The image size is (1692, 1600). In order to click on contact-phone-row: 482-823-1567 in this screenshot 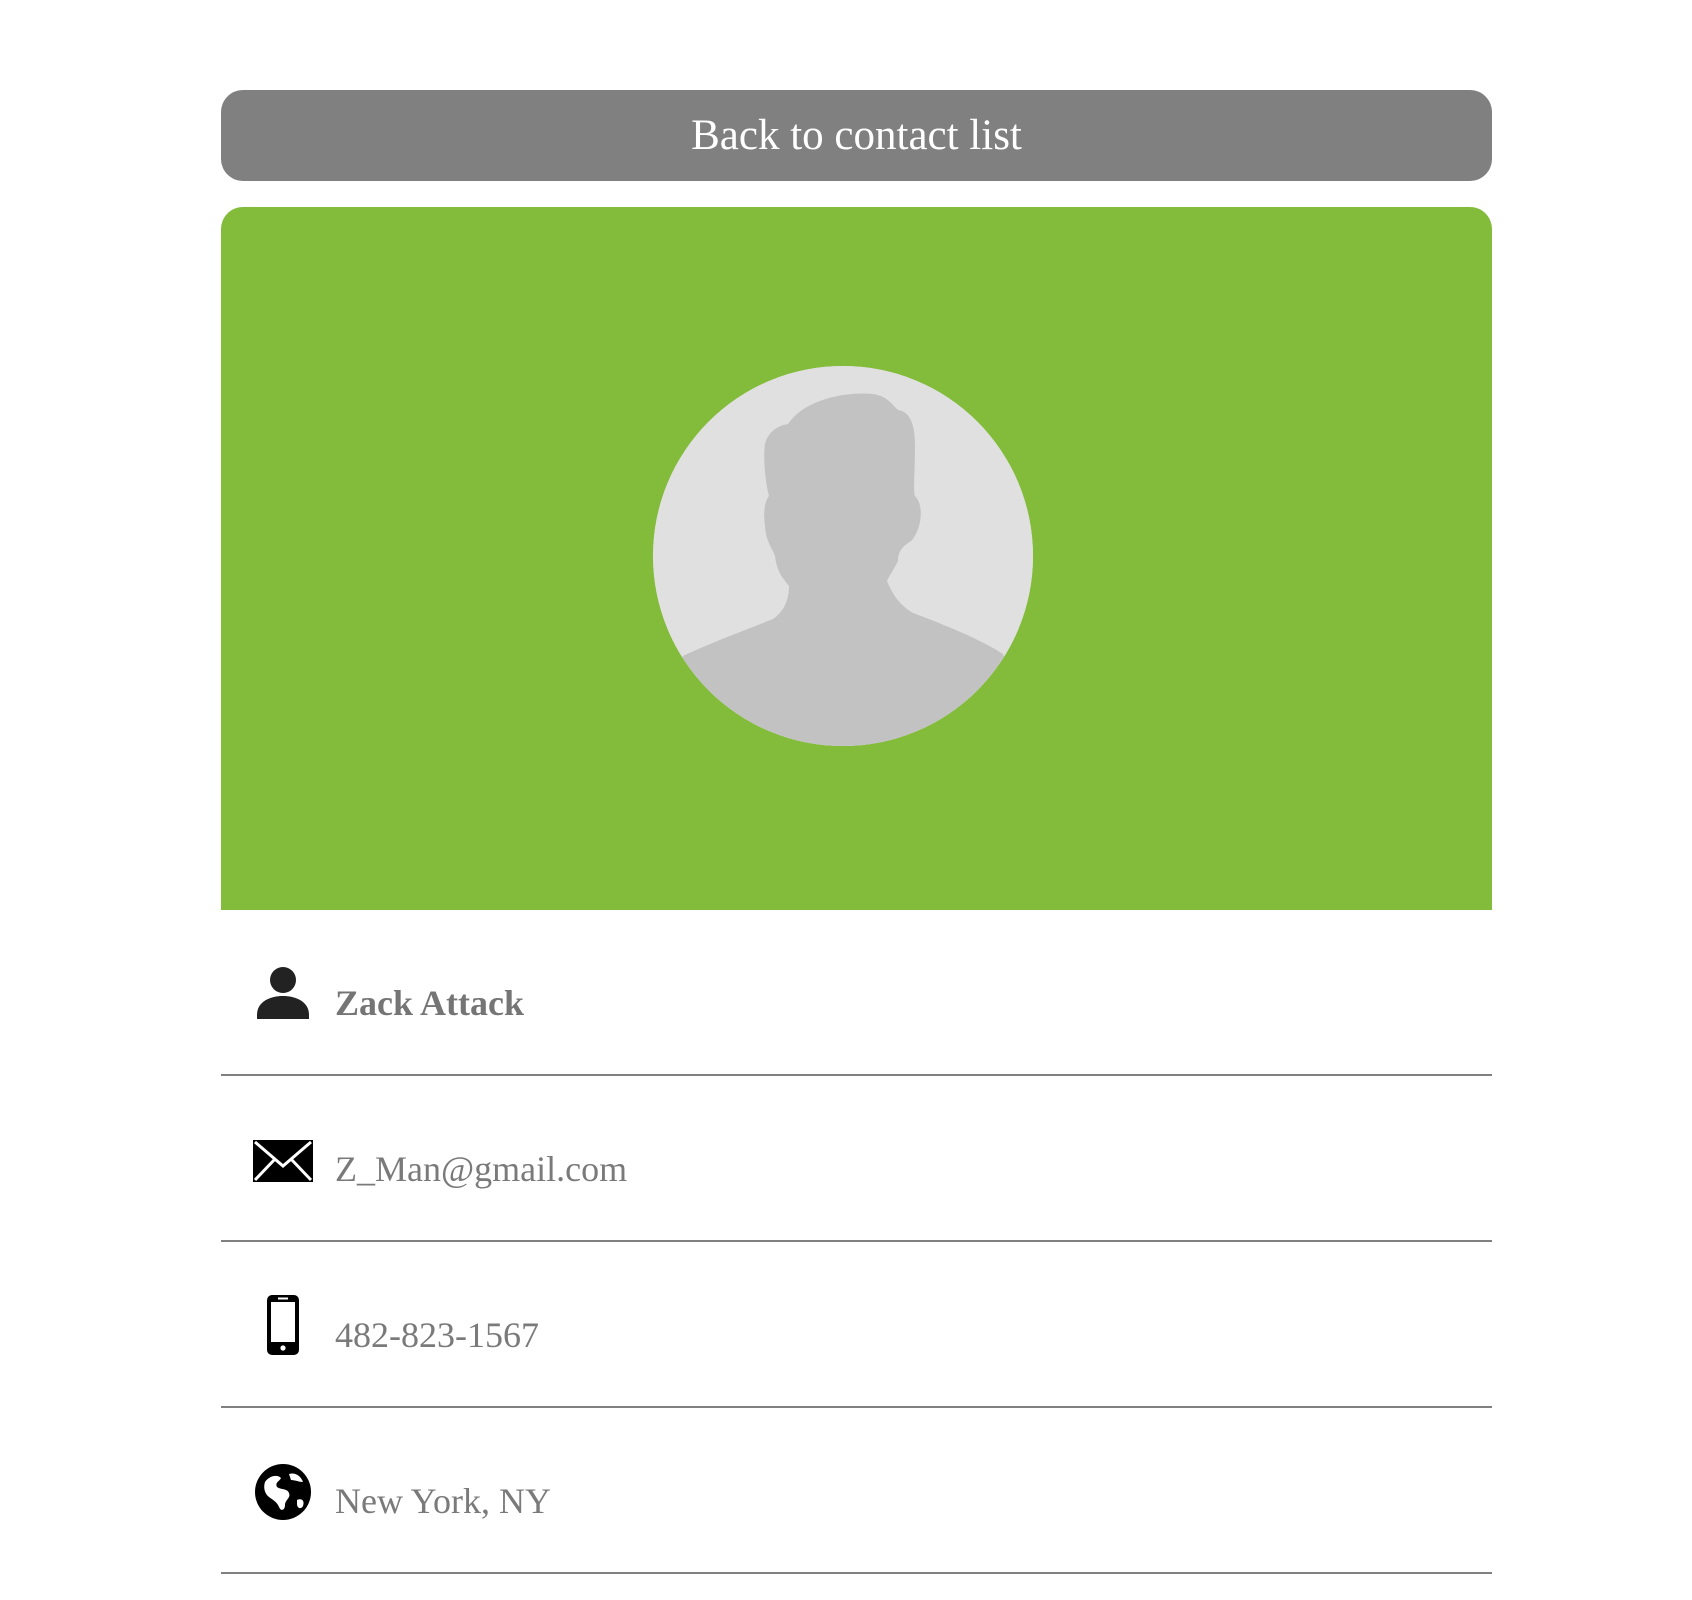, I will do `click(856, 1325)`.